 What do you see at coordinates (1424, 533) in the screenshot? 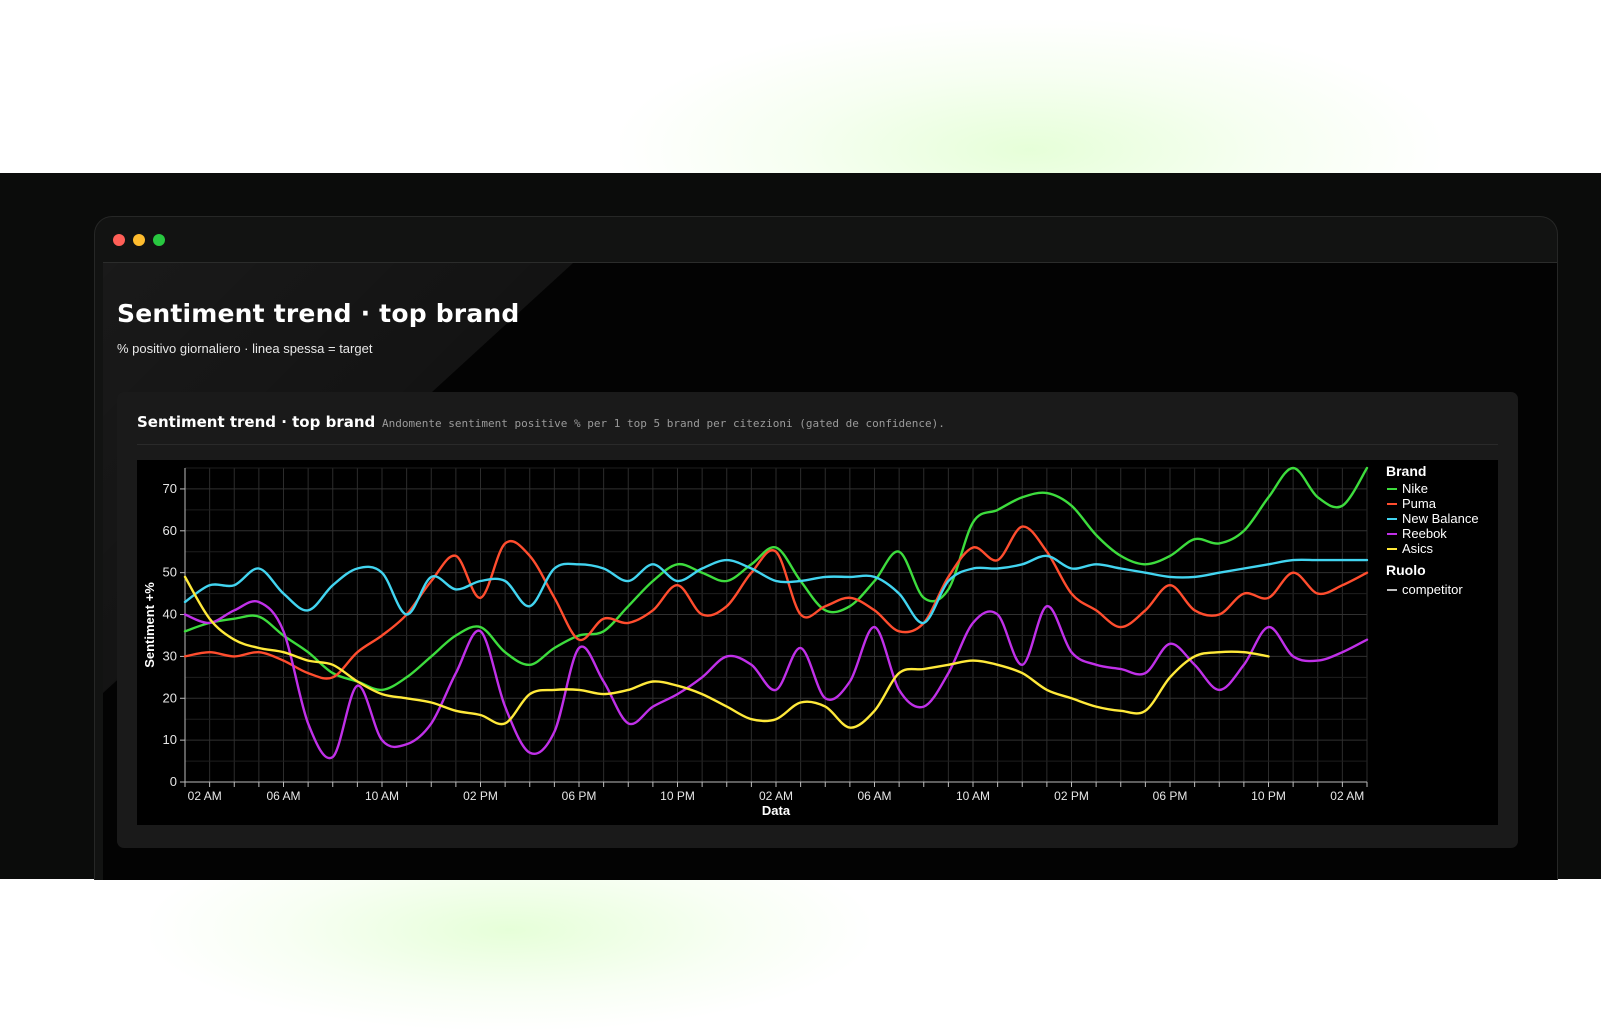
I see `legend-label-reebok: Reebok` at bounding box center [1424, 533].